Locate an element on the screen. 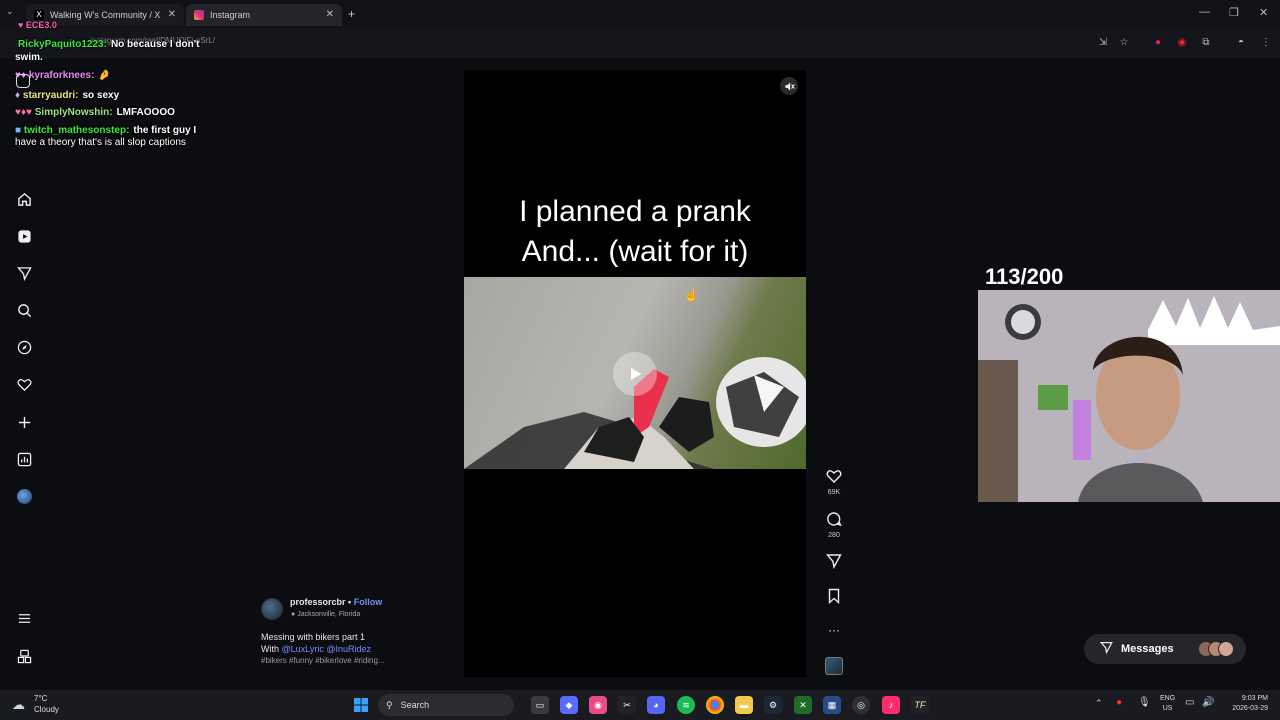  tab-list-button: ⌄ is located at coordinates (10, 11).